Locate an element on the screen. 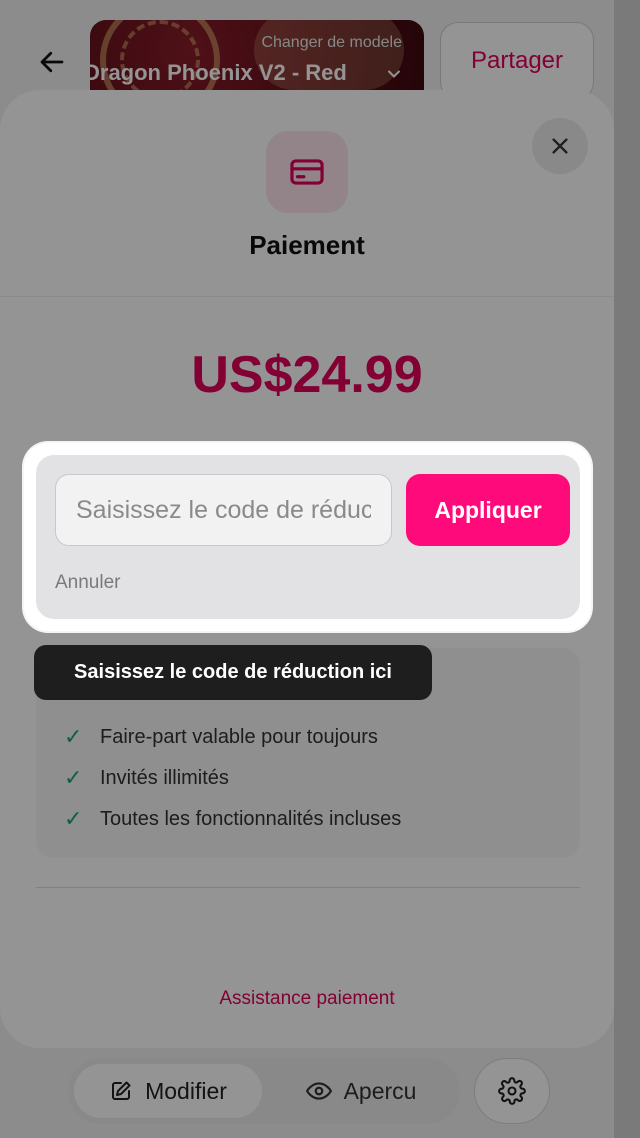  promo-tooltip: Saisissez le code de réduction ici is located at coordinates (233, 672).